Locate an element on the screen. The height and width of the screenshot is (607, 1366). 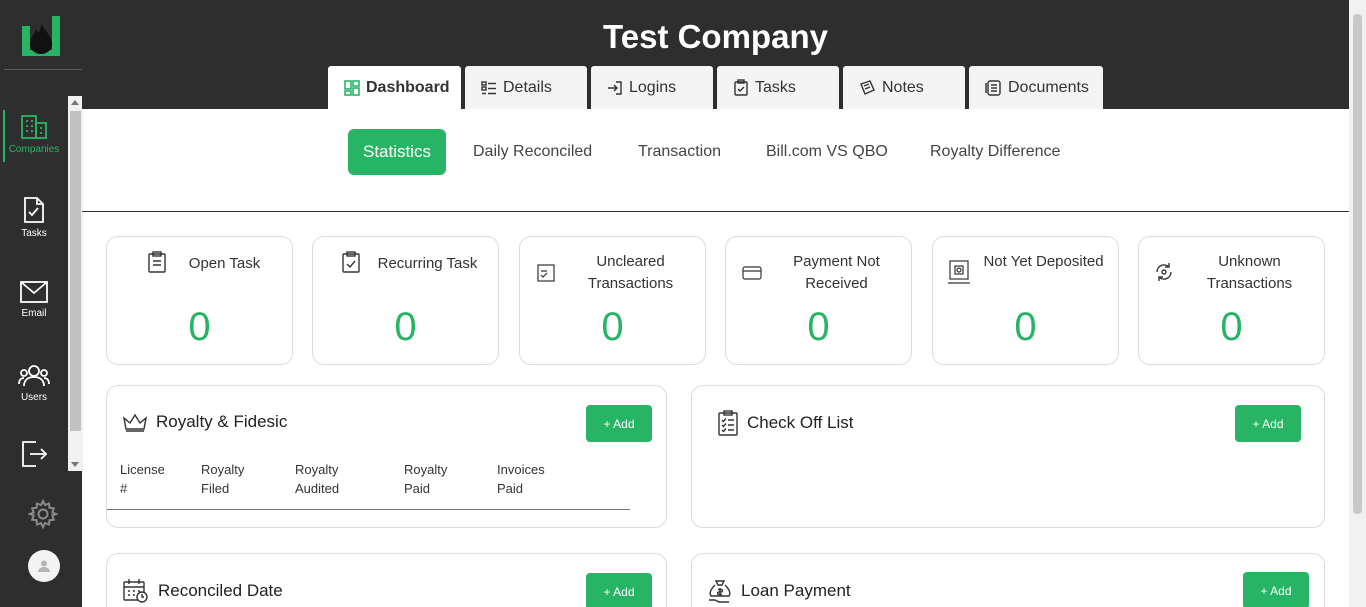
header-line: Audited is located at coordinates (317, 488).